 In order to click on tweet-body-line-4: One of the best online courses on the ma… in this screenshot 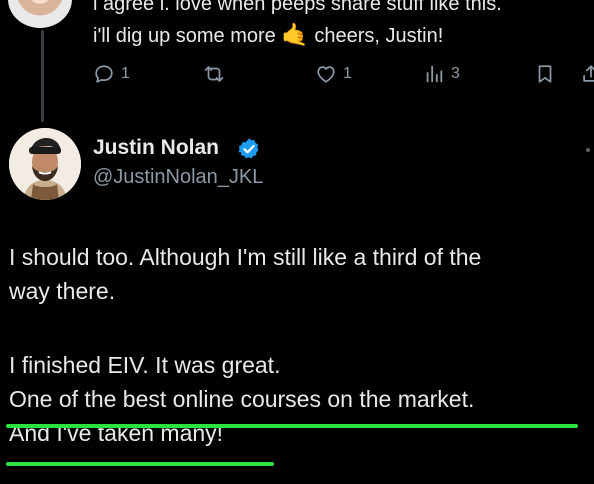, I will do `click(242, 399)`.